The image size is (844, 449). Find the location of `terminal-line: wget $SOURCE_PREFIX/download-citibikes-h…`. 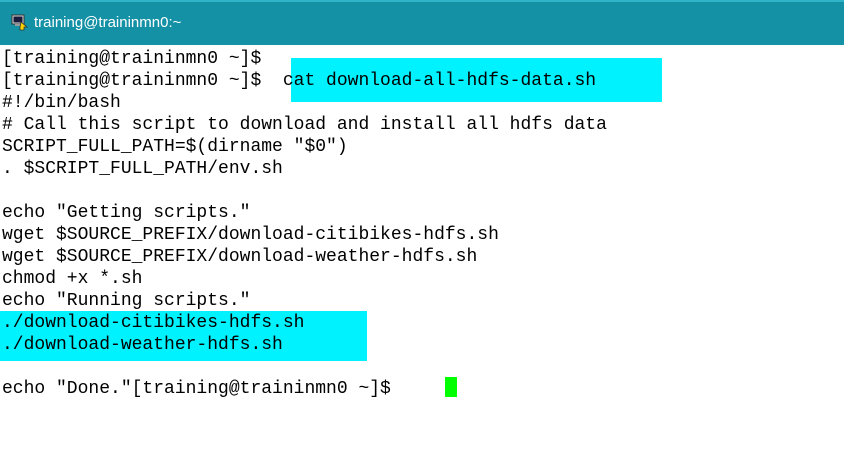

terminal-line: wget $SOURCE_PREFIX/download-citibikes-h… is located at coordinates (250, 235).